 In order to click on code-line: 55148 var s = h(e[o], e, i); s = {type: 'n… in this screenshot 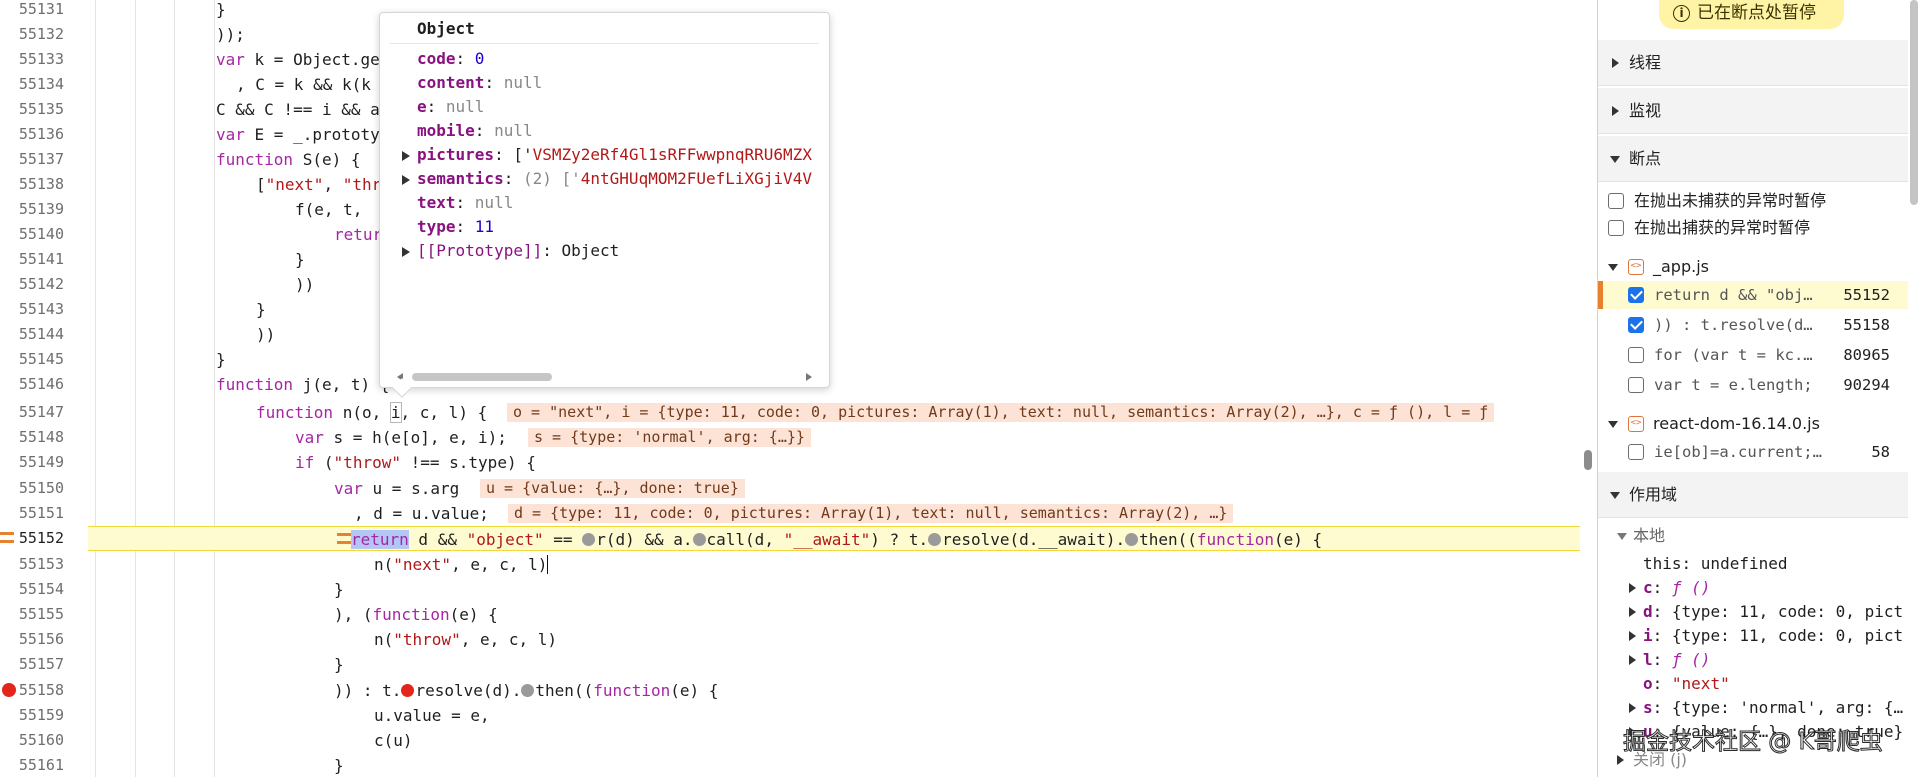, I will do `click(798, 437)`.